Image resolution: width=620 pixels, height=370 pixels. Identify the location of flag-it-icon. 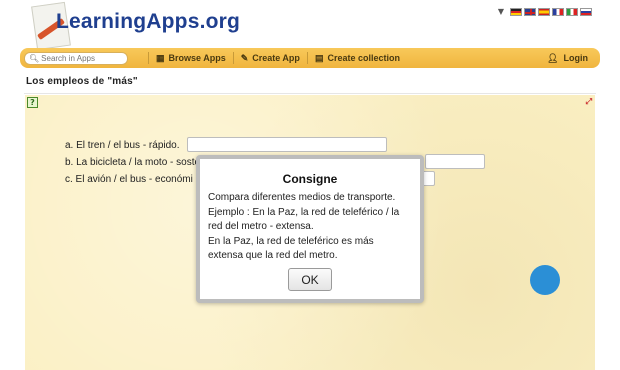
(572, 11).